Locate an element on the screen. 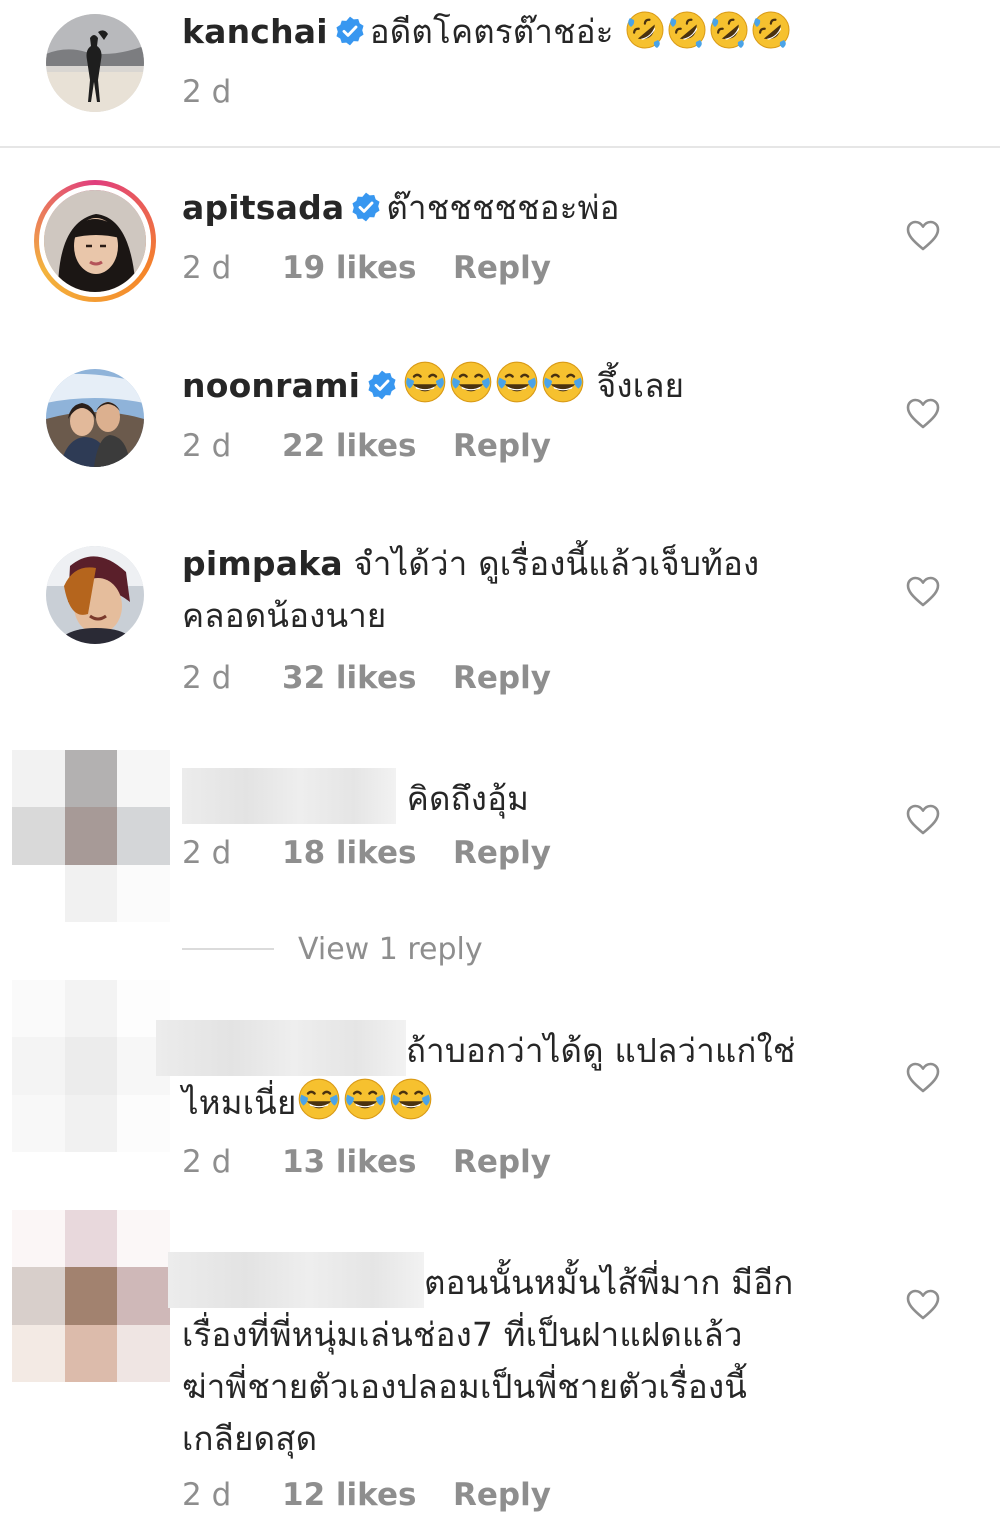 This screenshot has height=1530, width=1000. emoji-rofl-icon is located at coordinates (708, 31).